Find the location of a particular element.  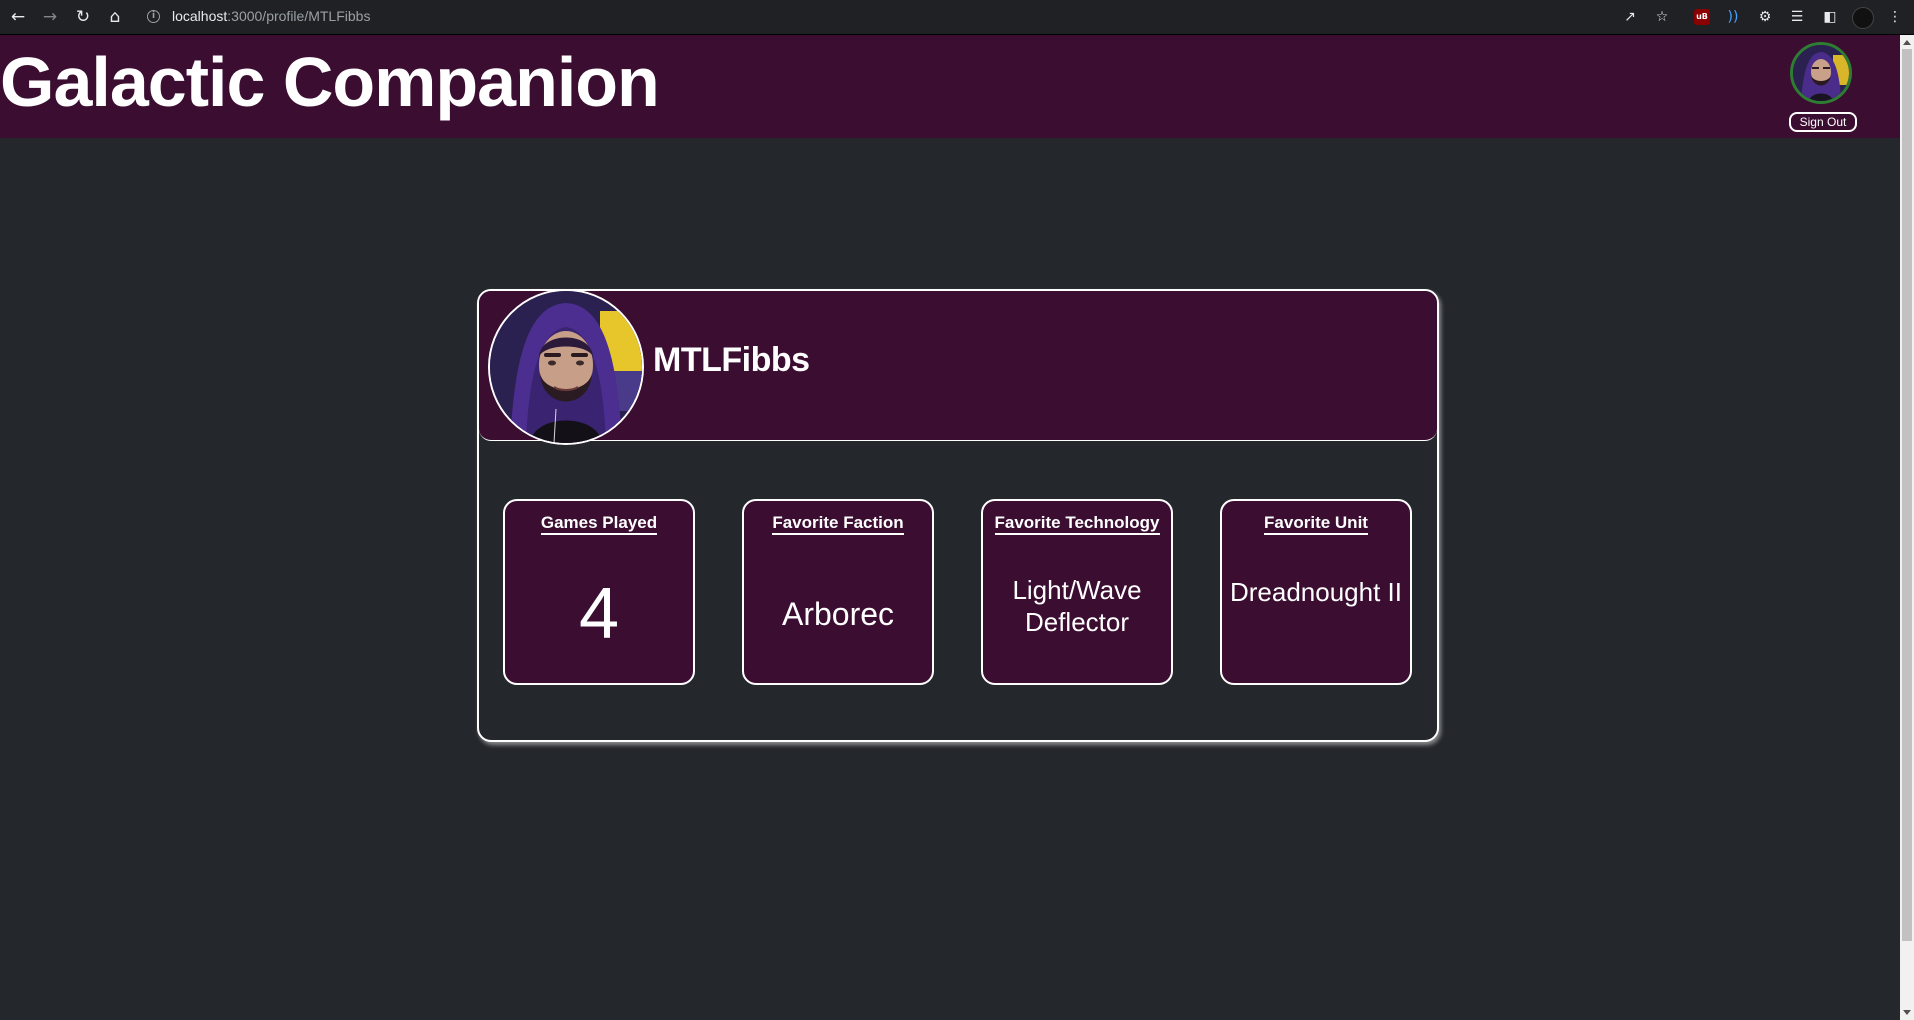

site-info-icon: i is located at coordinates (153, 16).